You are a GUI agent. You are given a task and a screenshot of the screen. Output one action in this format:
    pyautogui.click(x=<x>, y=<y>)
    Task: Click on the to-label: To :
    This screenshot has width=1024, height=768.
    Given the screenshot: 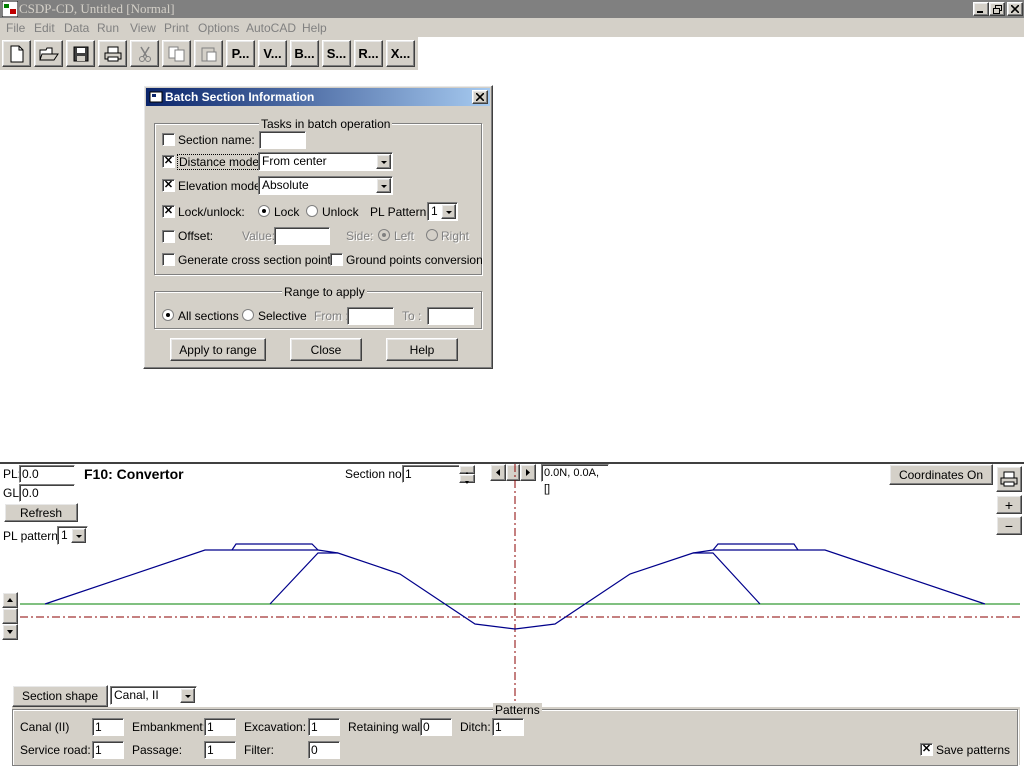 What is the action you would take?
    pyautogui.click(x=412, y=316)
    